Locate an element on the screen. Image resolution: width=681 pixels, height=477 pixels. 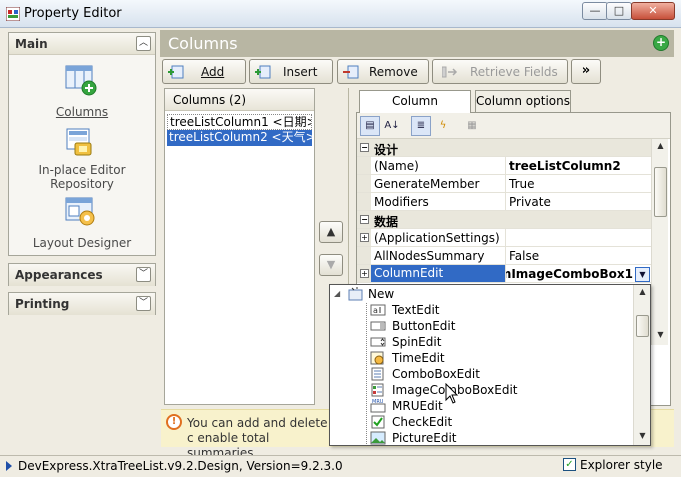
nav-group-appearances: Appearances ﹀ is located at coordinates (82, 274).